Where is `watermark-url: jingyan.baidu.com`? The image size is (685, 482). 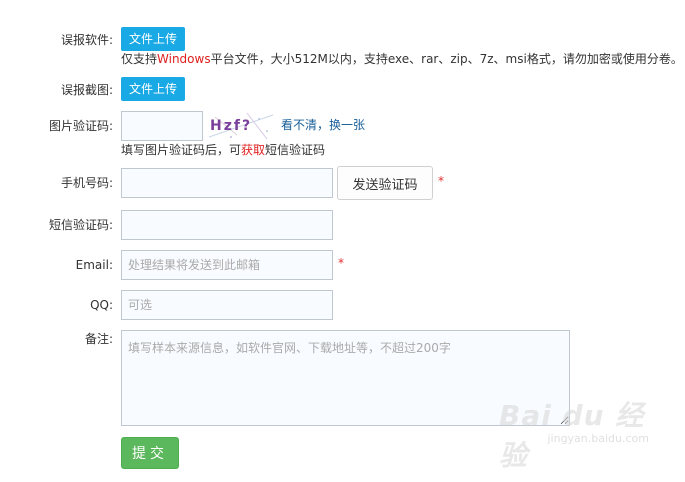 watermark-url: jingyan.baidu.com is located at coordinates (598, 438).